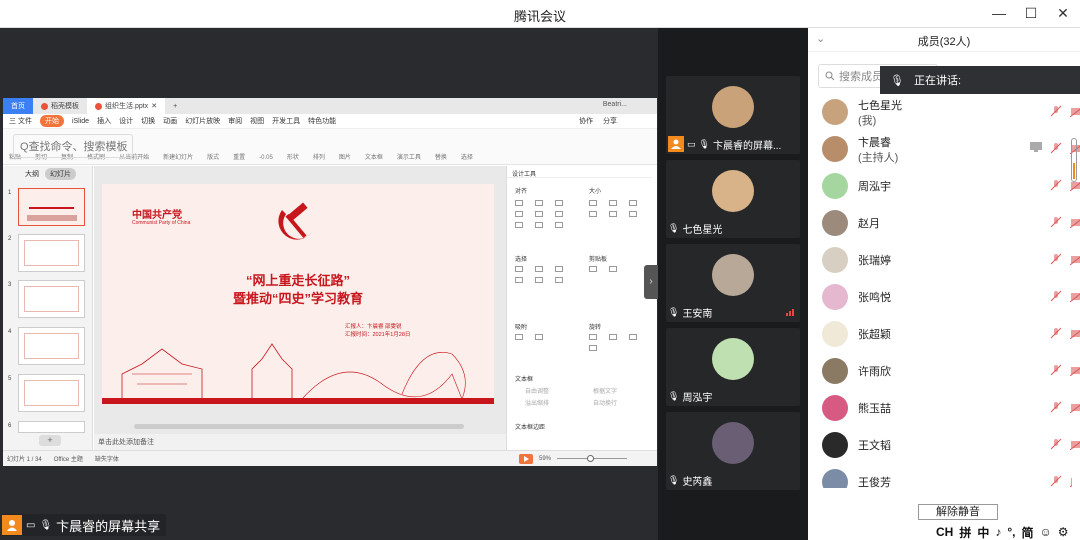 This screenshot has height=540, width=1080. I want to click on wps-tab-docer: 稻壳模板, so click(60, 106).